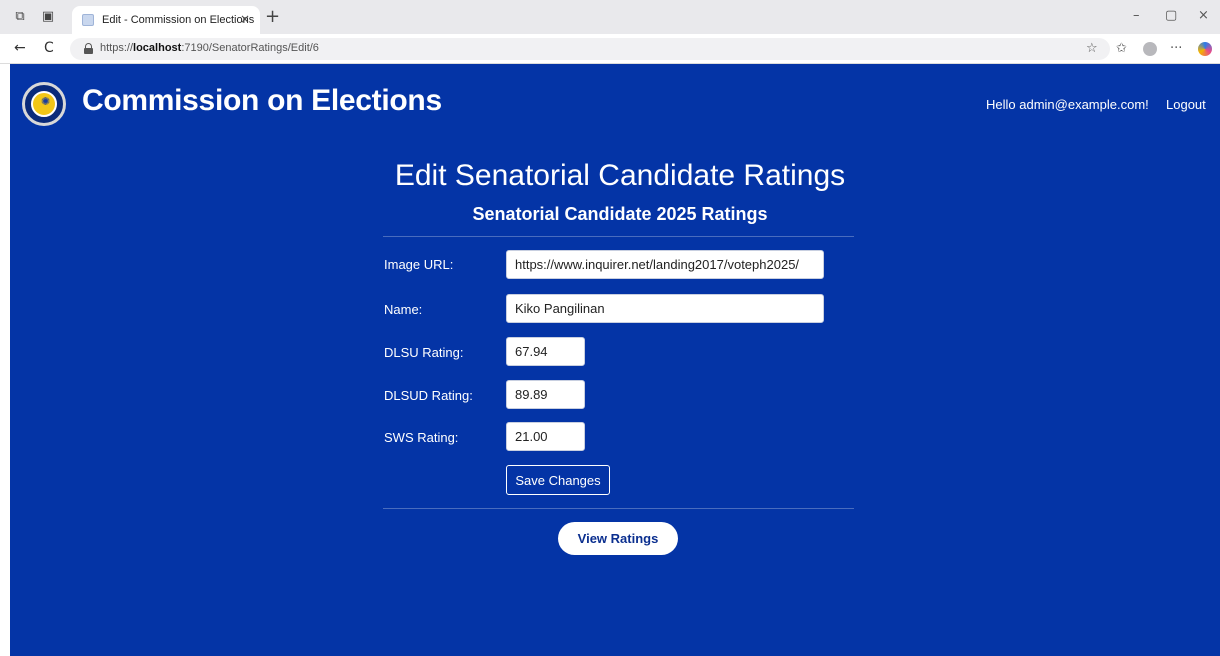  What do you see at coordinates (88, 48) in the screenshot?
I see `lock-icon` at bounding box center [88, 48].